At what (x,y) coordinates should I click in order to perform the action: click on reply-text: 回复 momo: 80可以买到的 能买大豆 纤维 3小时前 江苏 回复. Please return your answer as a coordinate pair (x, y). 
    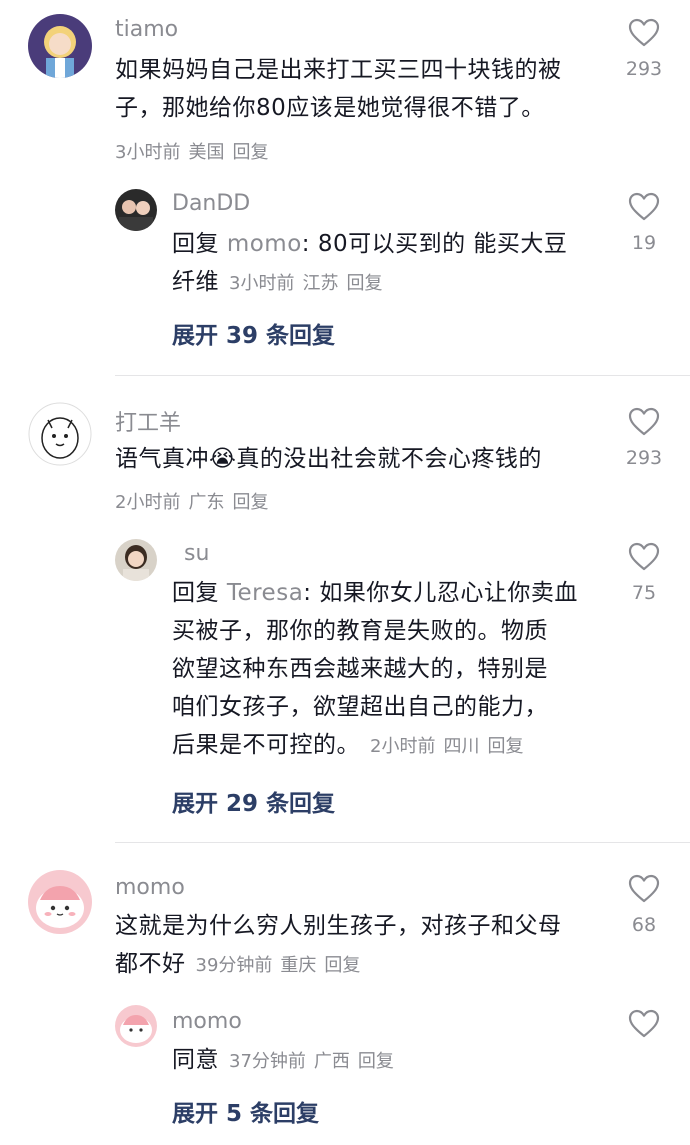
    Looking at the image, I should click on (369, 264).